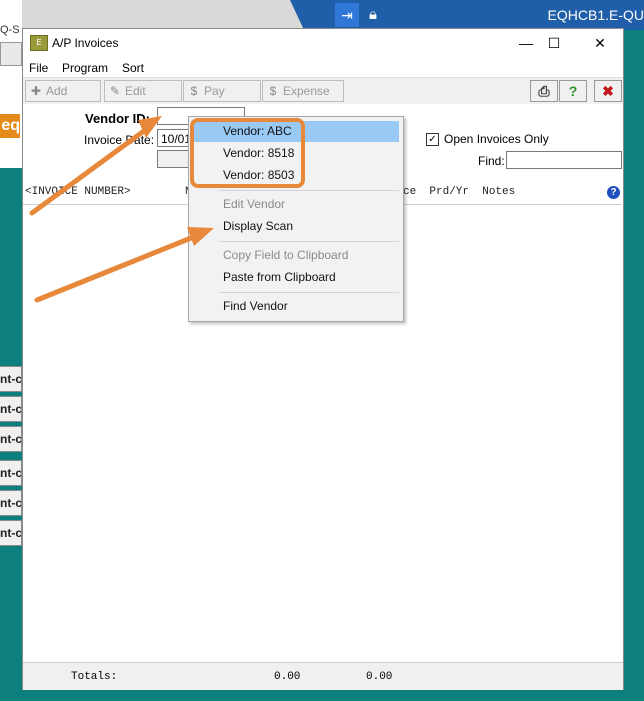  What do you see at coordinates (459, 192) in the screenshot?
I see `column-headers-right: ce Prd/Yr Notes` at bounding box center [459, 192].